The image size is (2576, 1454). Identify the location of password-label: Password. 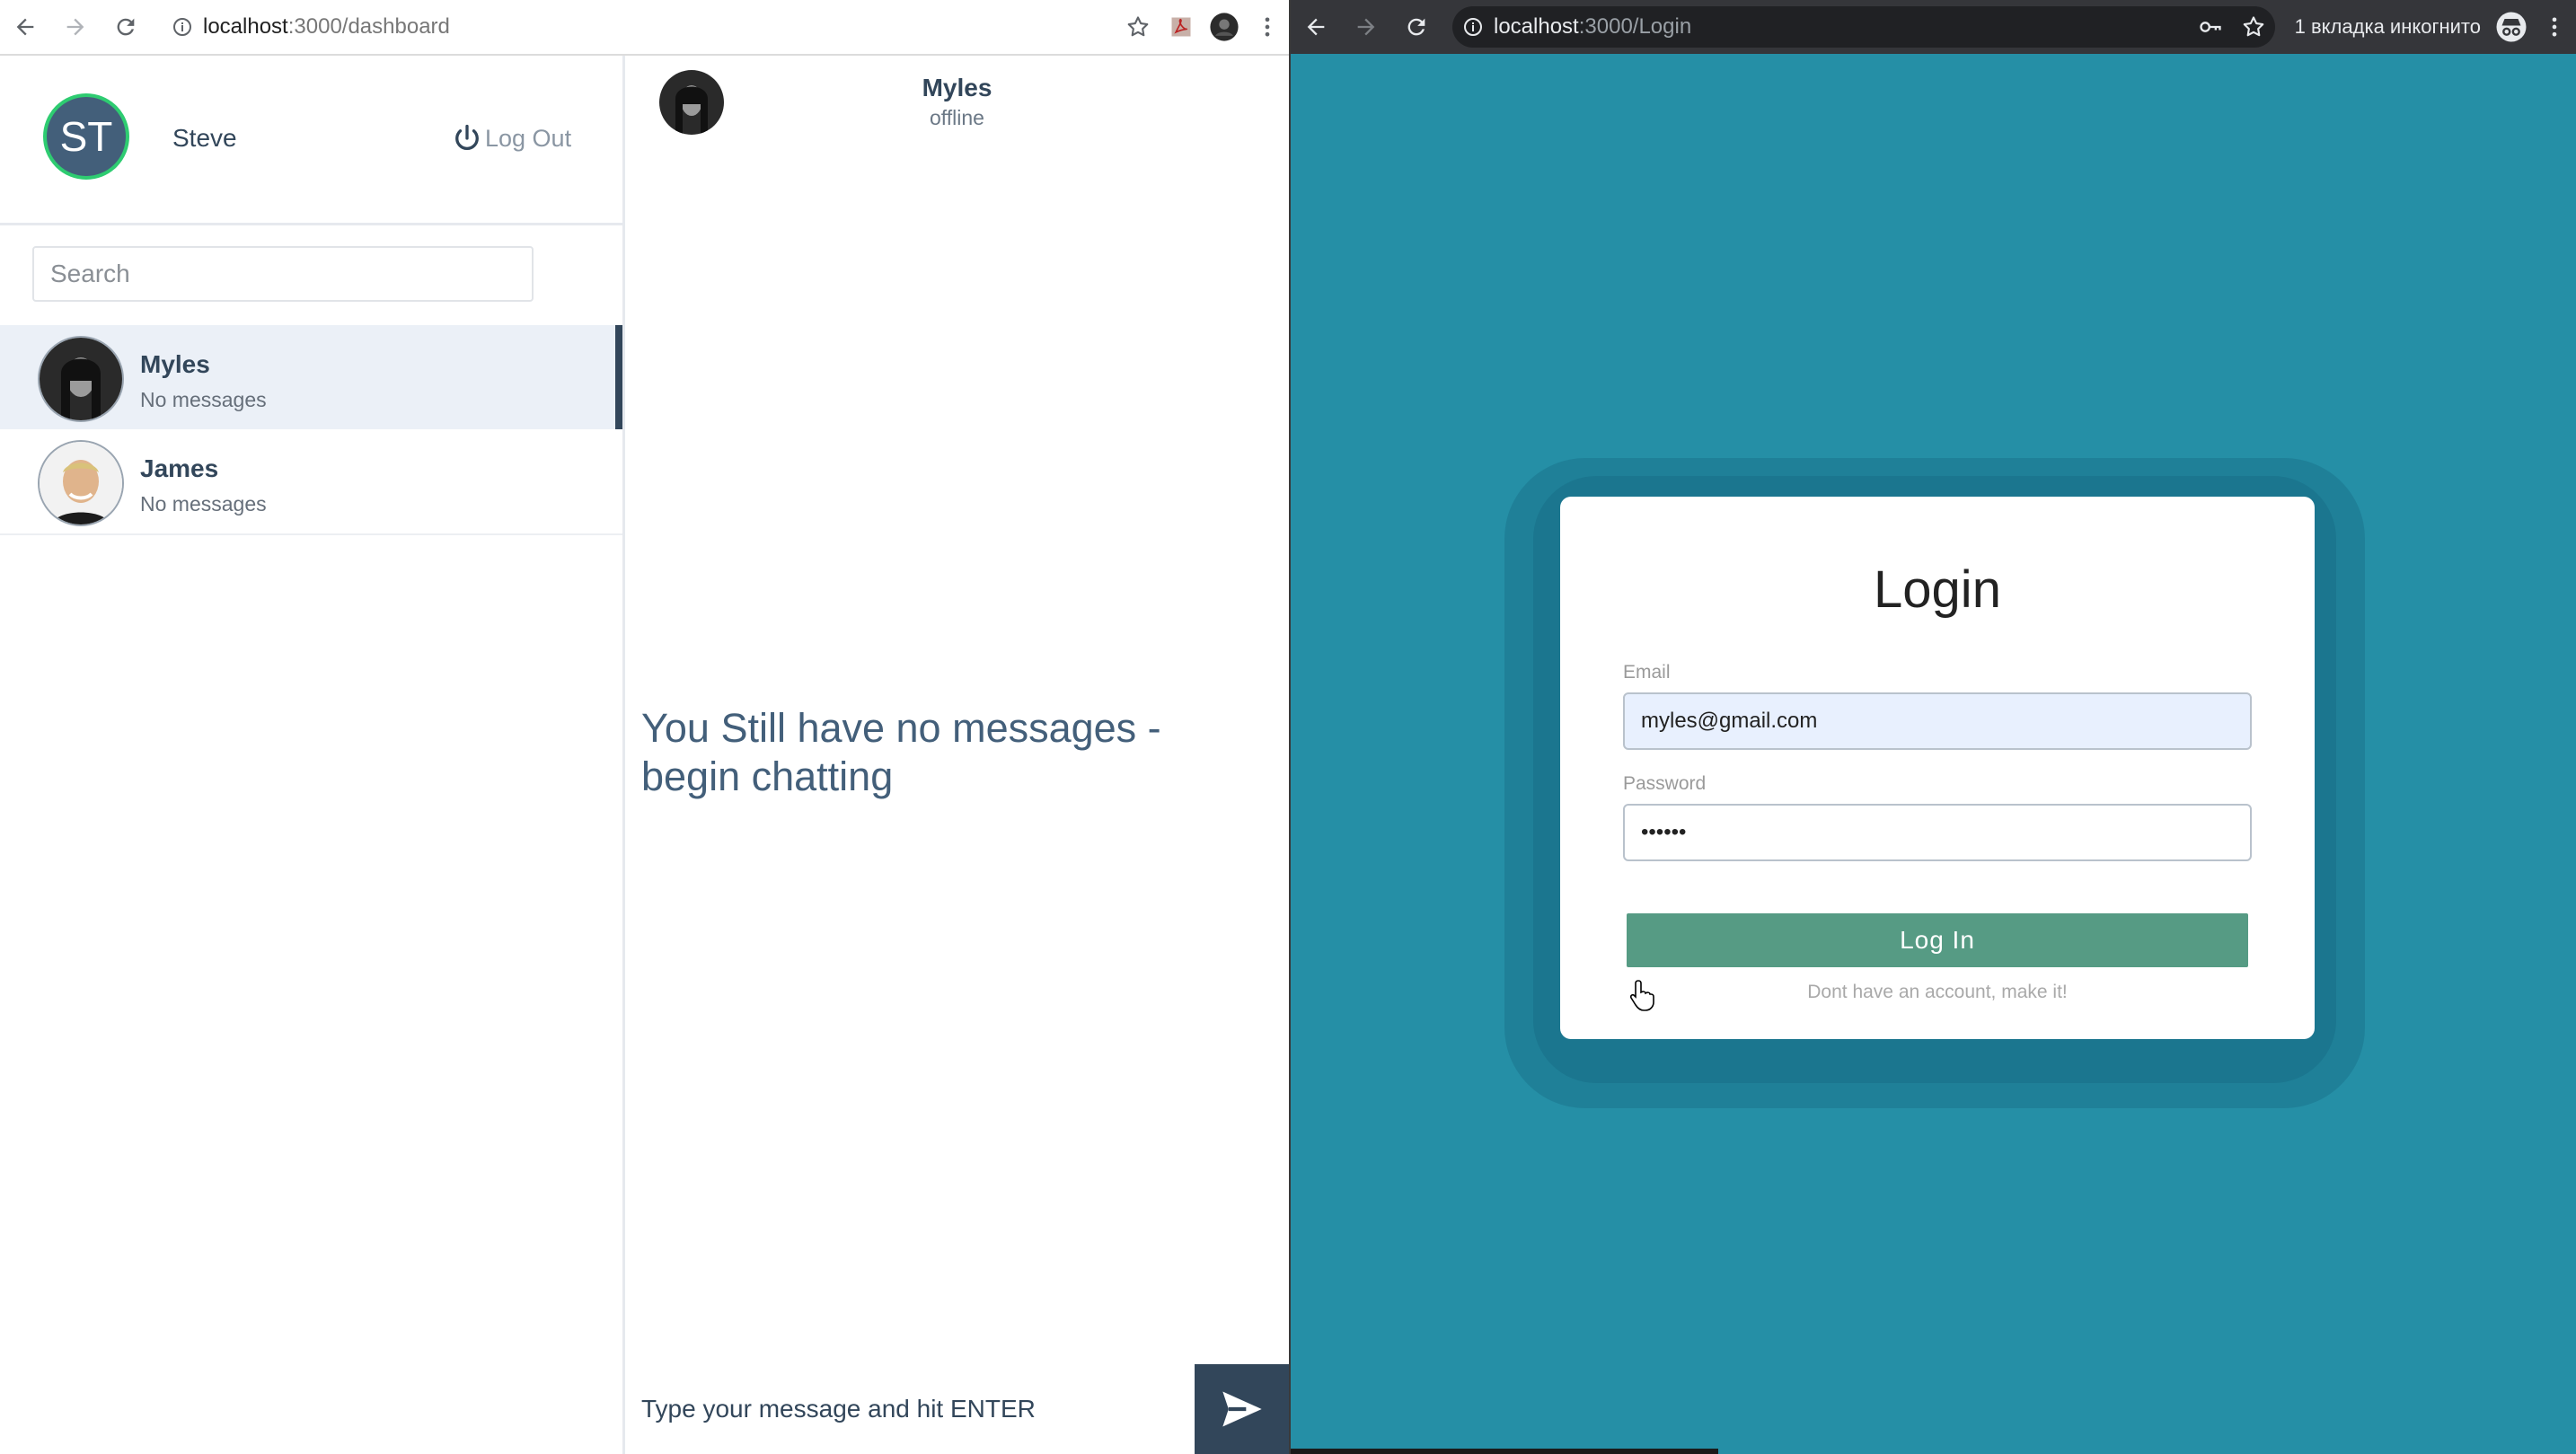
(1665, 783).